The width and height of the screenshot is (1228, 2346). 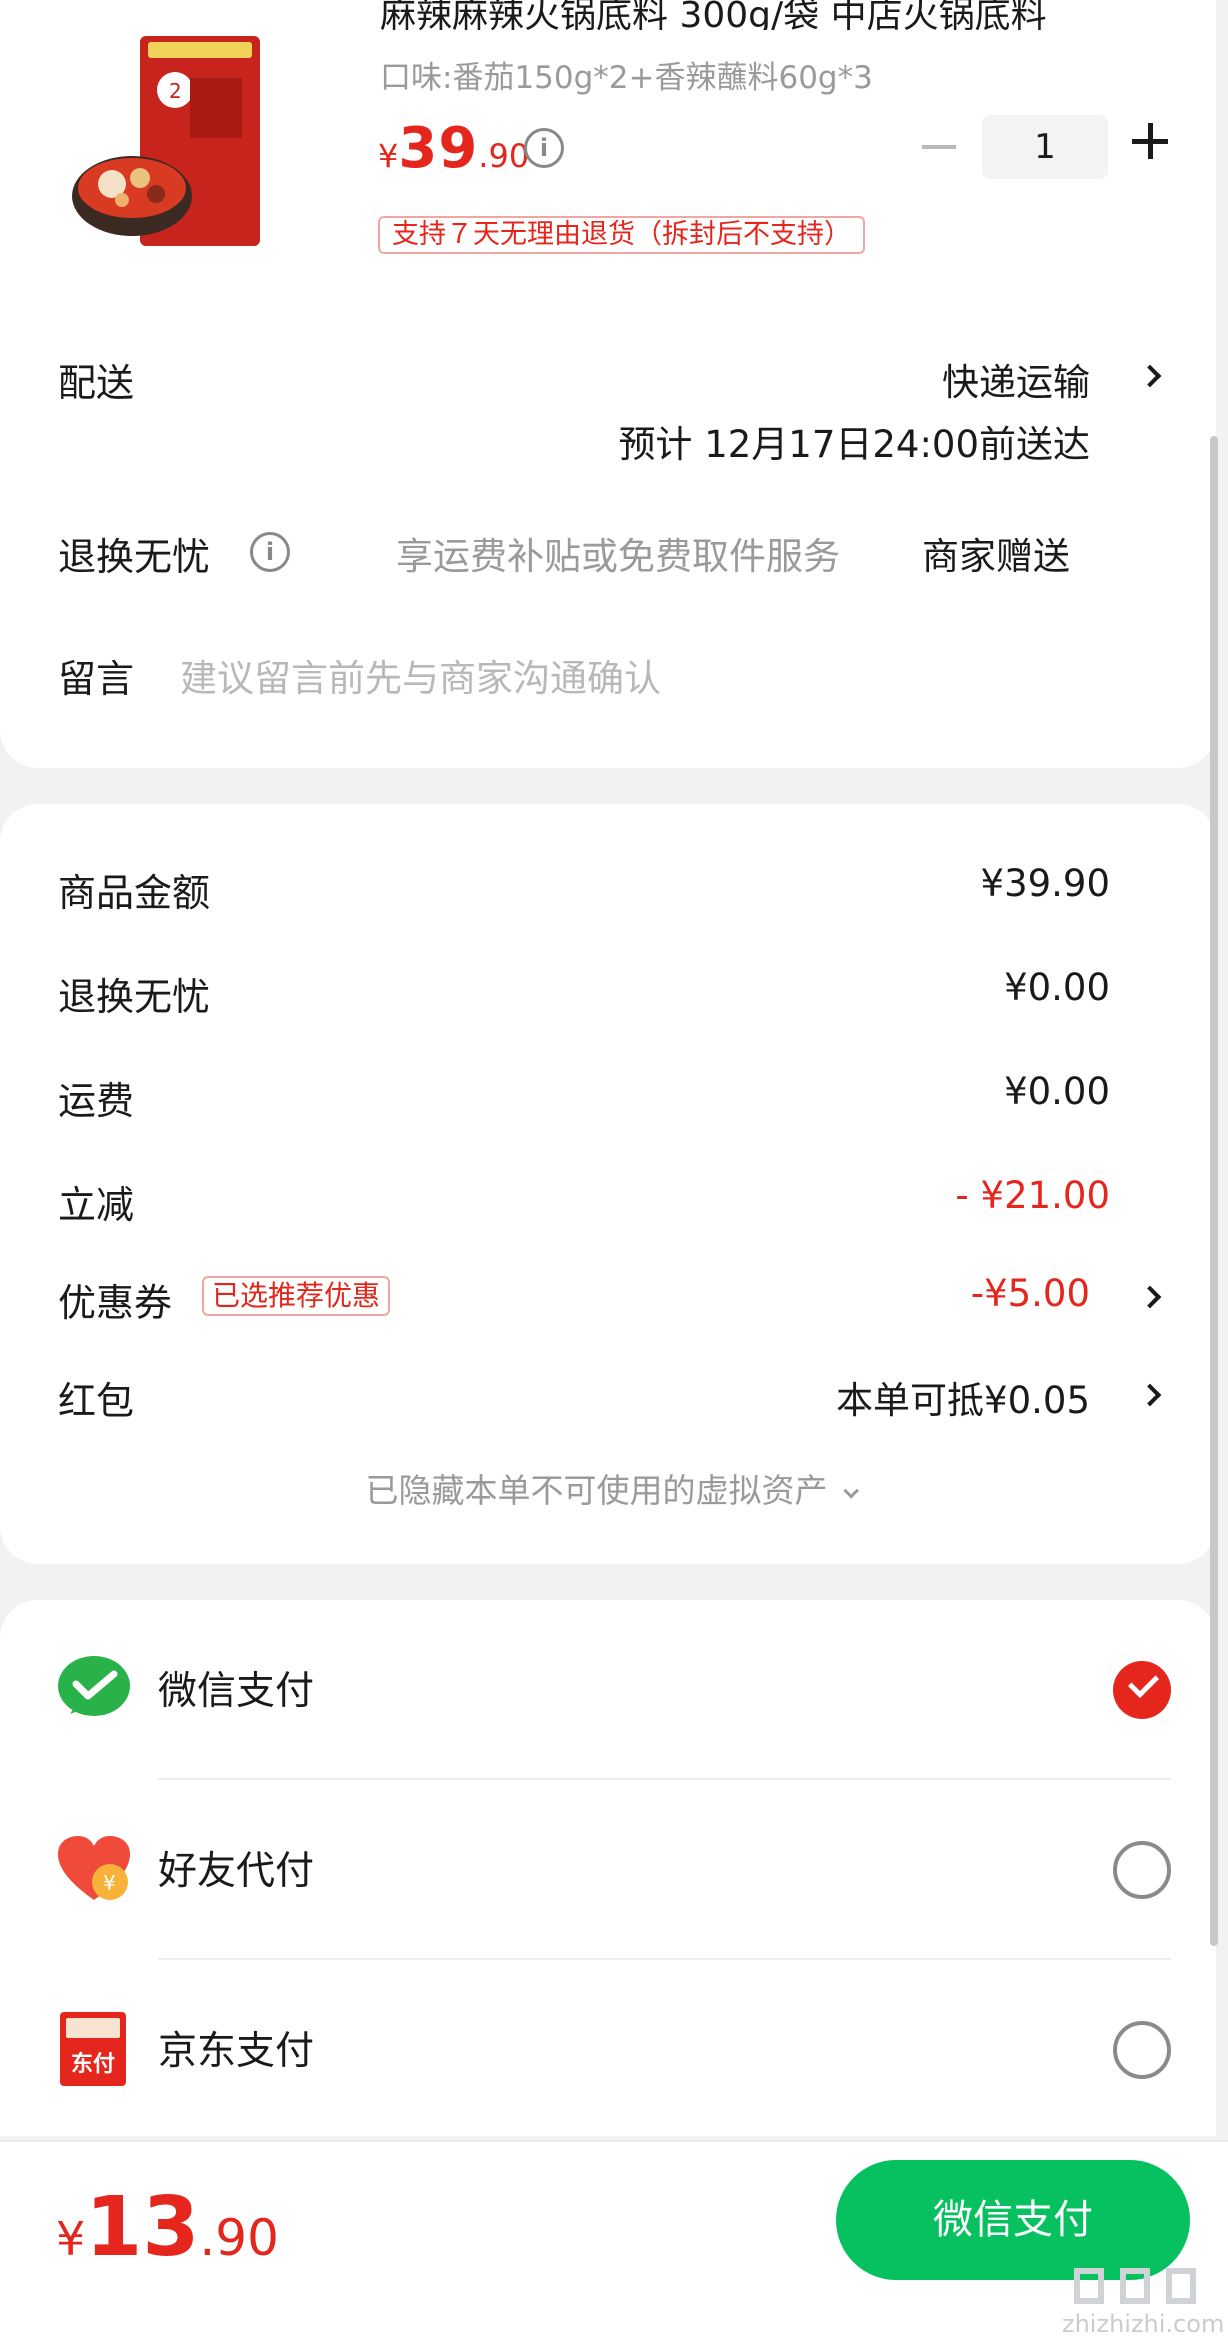 What do you see at coordinates (626, 74) in the screenshot?
I see `product-spec: 口味:番茄150g*2+香辣蘸料60g*3` at bounding box center [626, 74].